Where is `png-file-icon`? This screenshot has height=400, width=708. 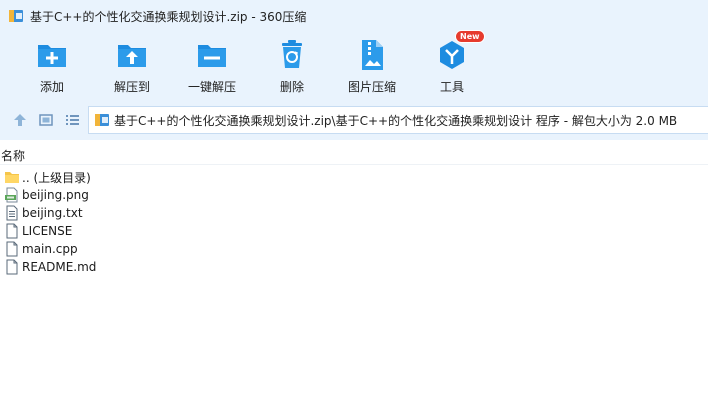 png-file-icon is located at coordinates (11, 195).